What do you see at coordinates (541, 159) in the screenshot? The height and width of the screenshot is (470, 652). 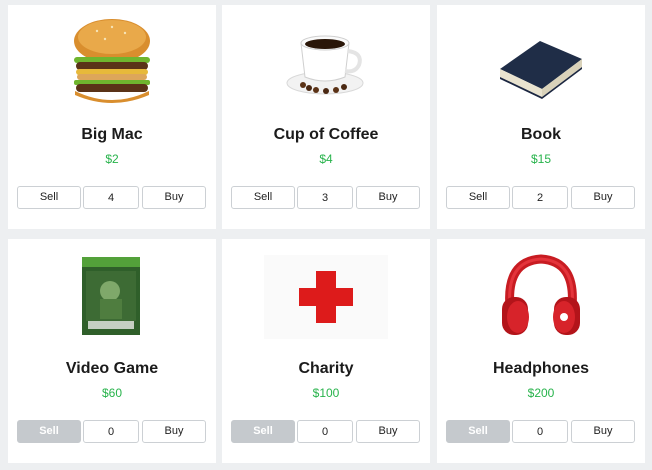 I see `product-price: $15` at bounding box center [541, 159].